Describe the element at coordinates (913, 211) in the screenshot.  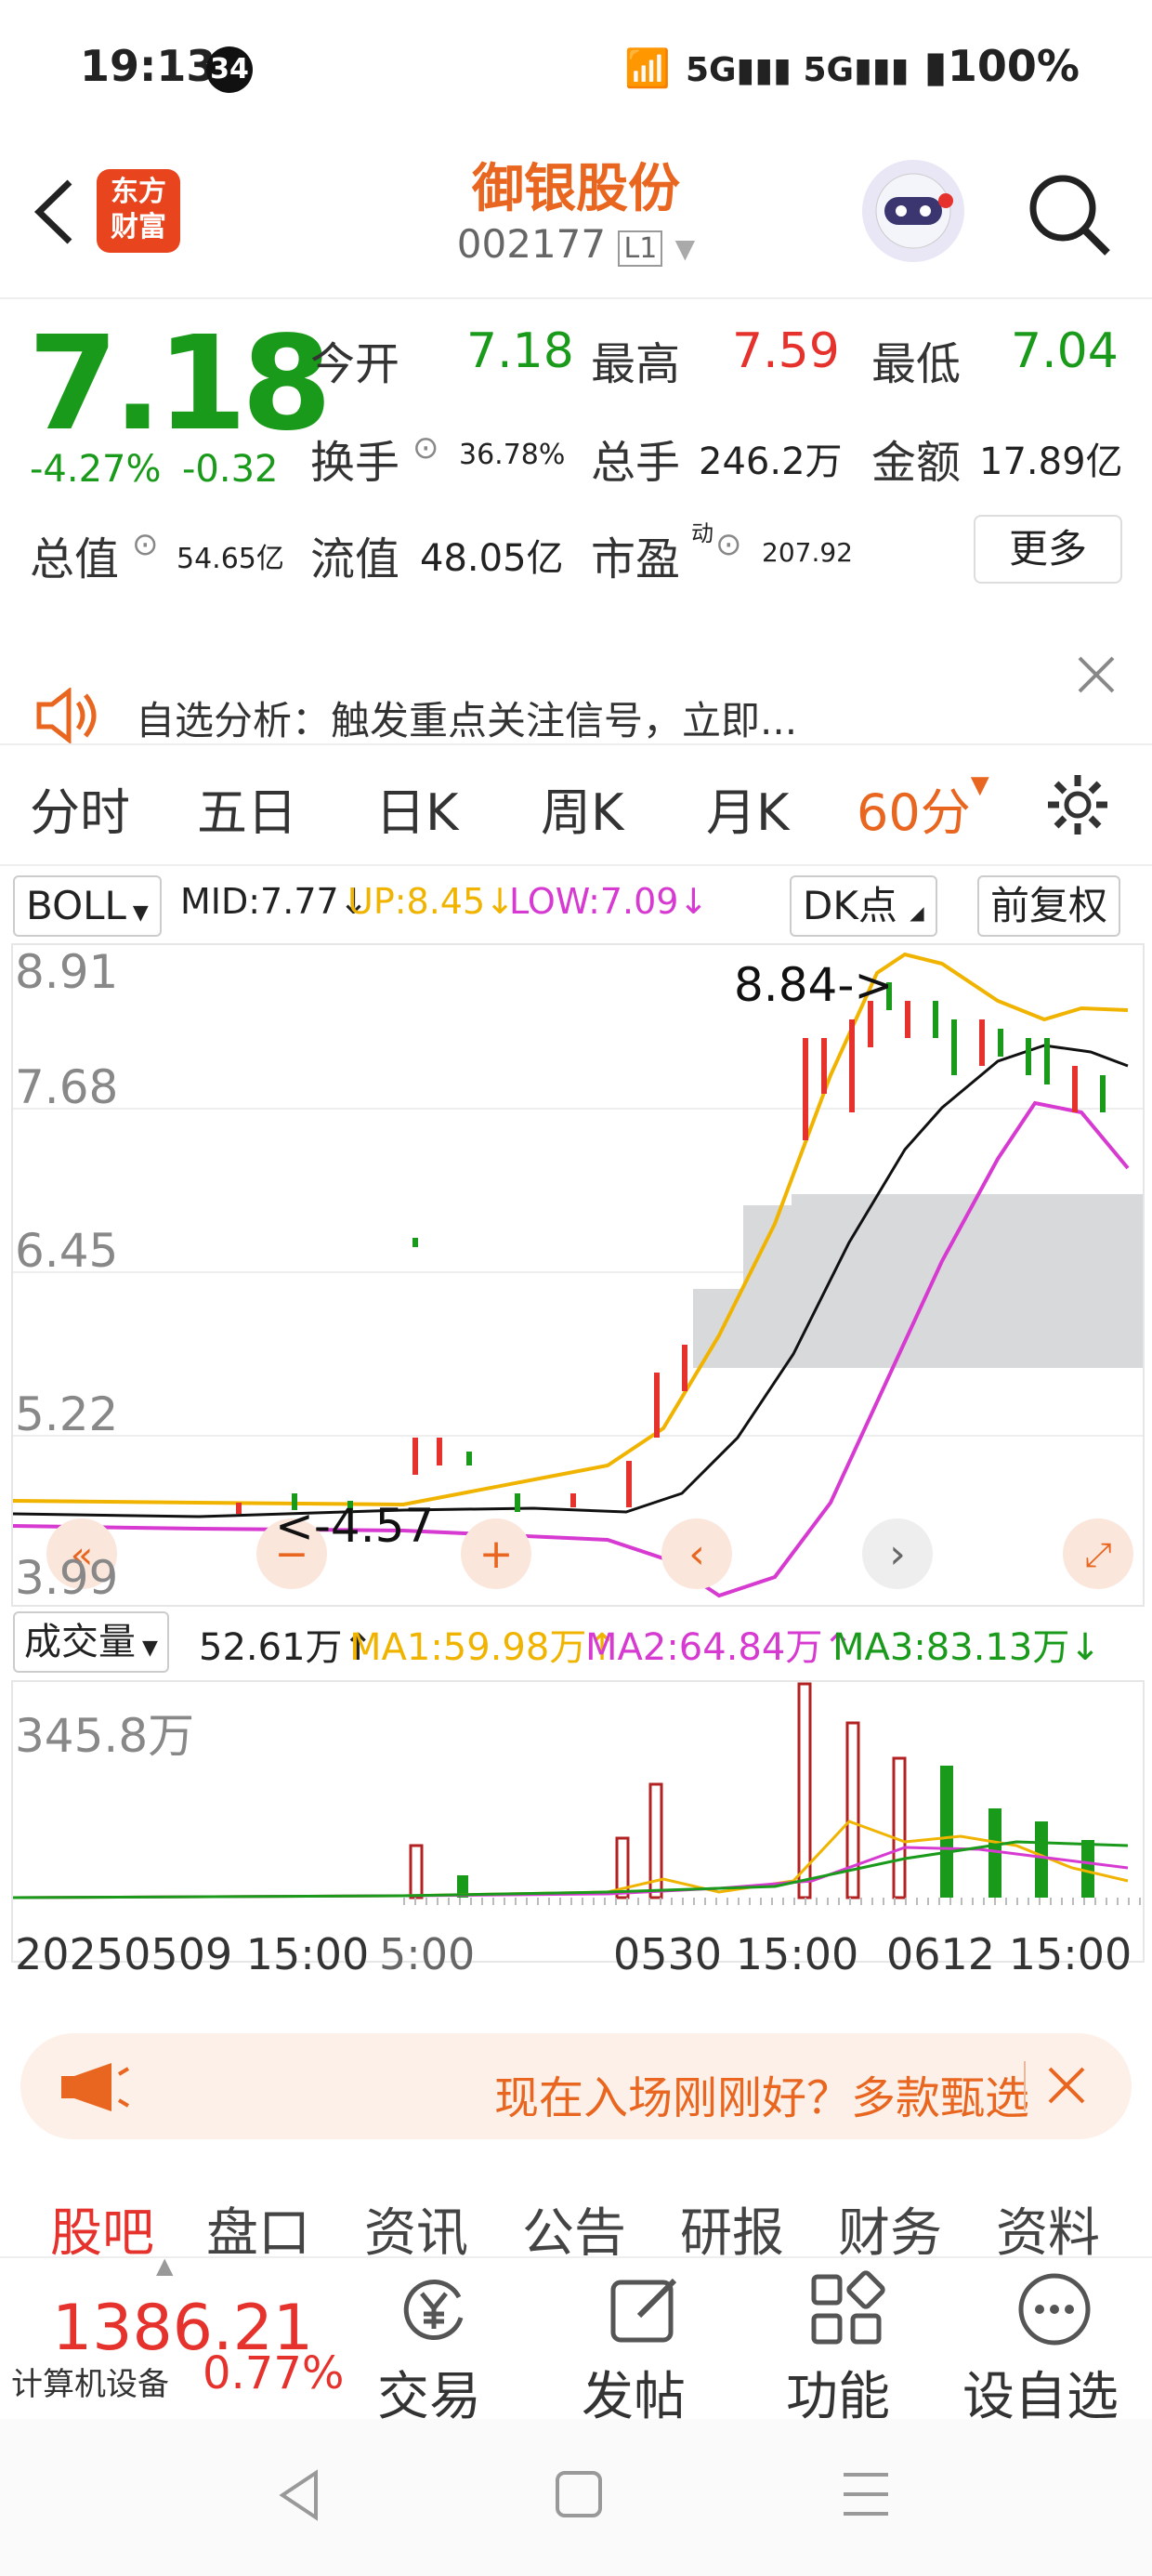
I see `robot-assistant-icon` at that location.